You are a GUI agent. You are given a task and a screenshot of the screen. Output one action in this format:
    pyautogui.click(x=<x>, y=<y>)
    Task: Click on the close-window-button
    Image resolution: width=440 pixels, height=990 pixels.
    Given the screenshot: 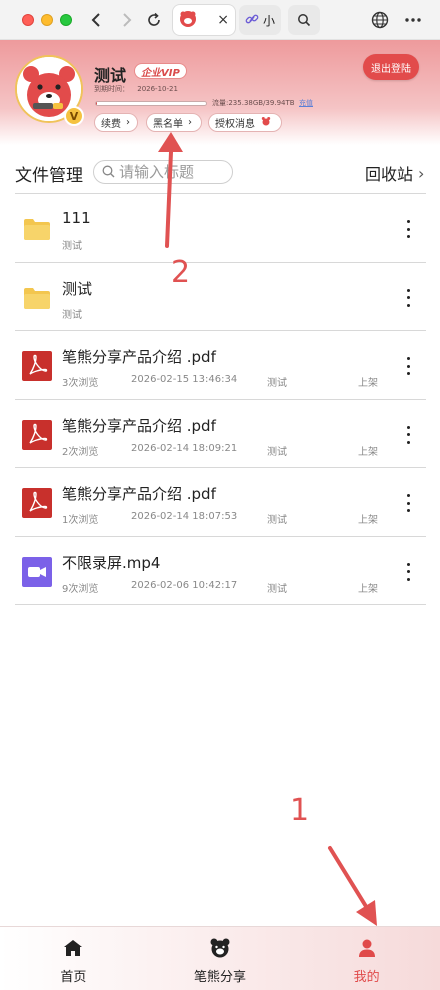 What is the action you would take?
    pyautogui.click(x=28, y=20)
    